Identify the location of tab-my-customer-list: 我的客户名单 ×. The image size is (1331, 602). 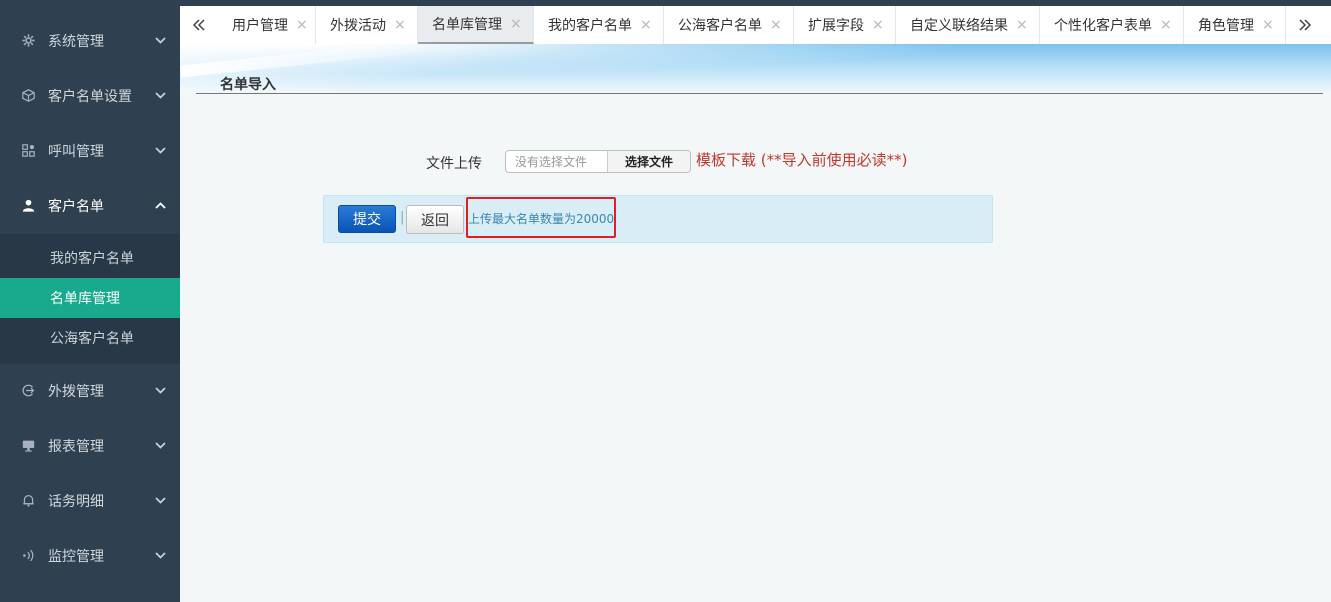
(599, 25).